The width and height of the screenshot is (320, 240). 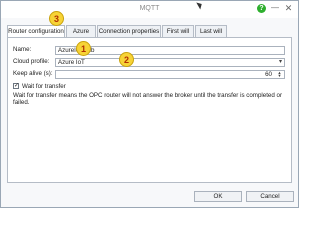 I want to click on tab-azure: Azure, so click(x=81, y=31).